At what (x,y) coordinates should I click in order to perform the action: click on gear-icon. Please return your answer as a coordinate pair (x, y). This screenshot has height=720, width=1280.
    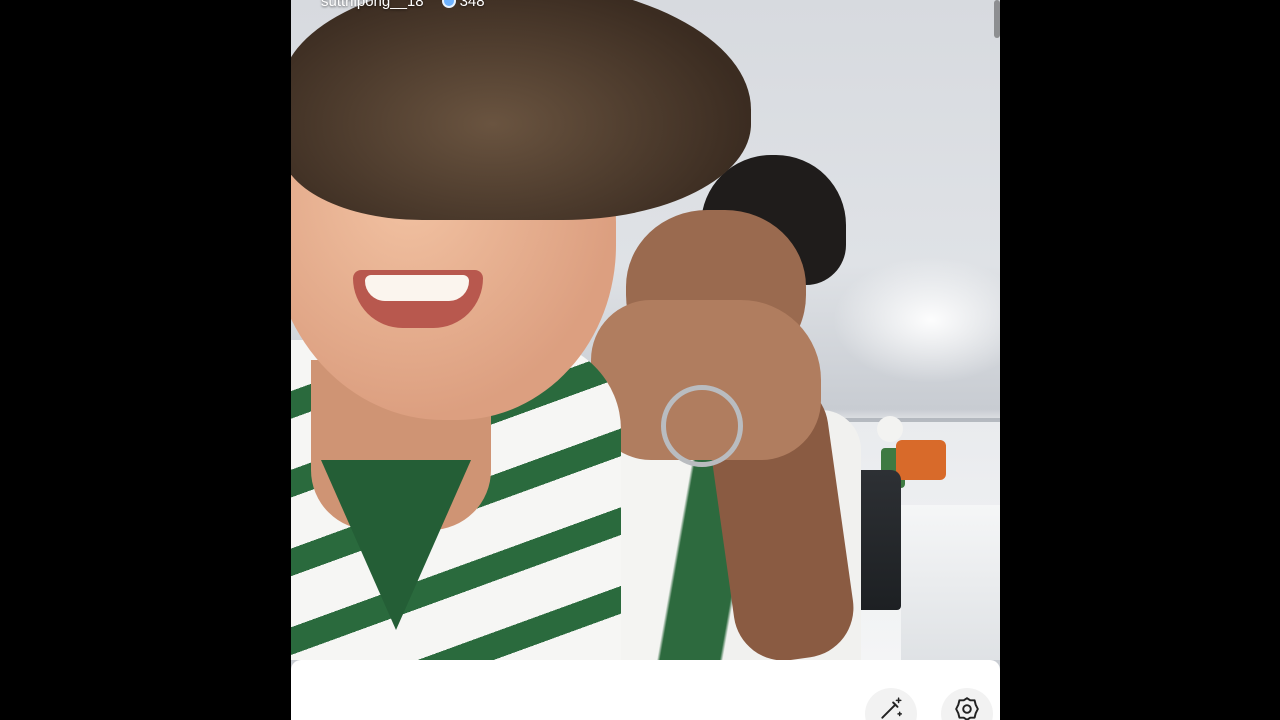
    Looking at the image, I should click on (967, 708).